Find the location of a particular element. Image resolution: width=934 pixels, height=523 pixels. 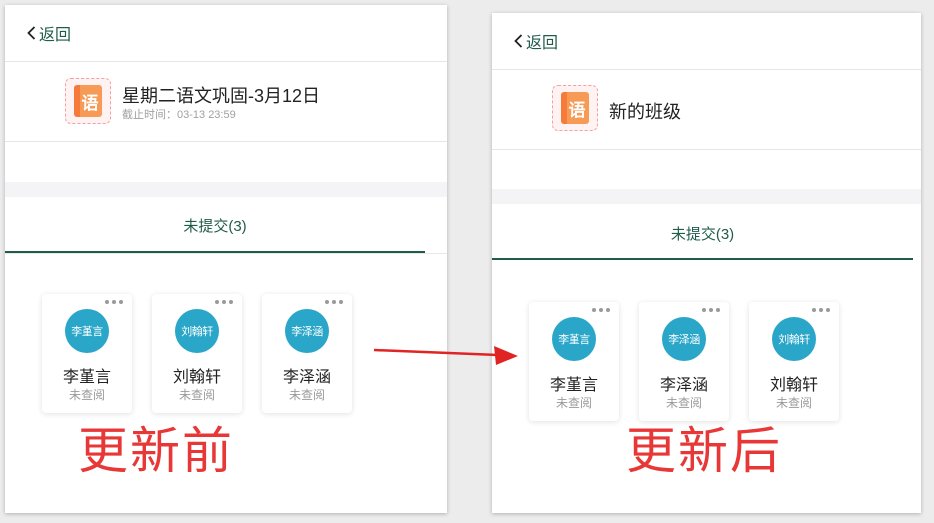

homework-title: 新的班级 is located at coordinates (645, 112).